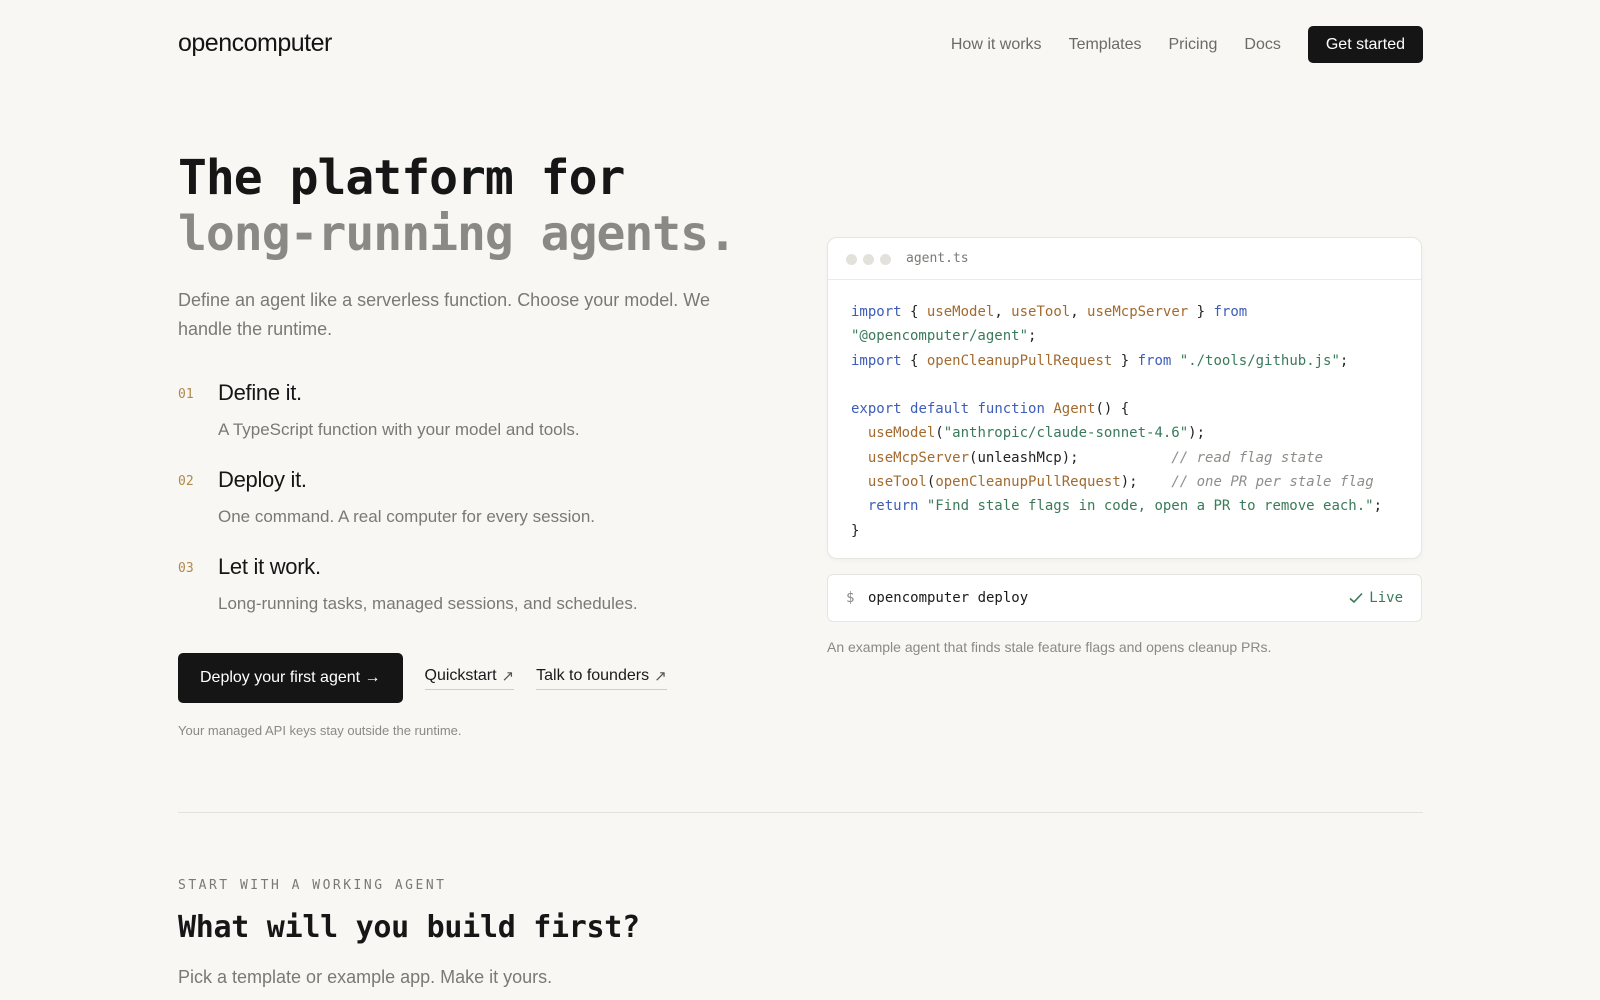  Describe the element at coordinates (1116, 531) in the screenshot. I see `code-line: }` at that location.